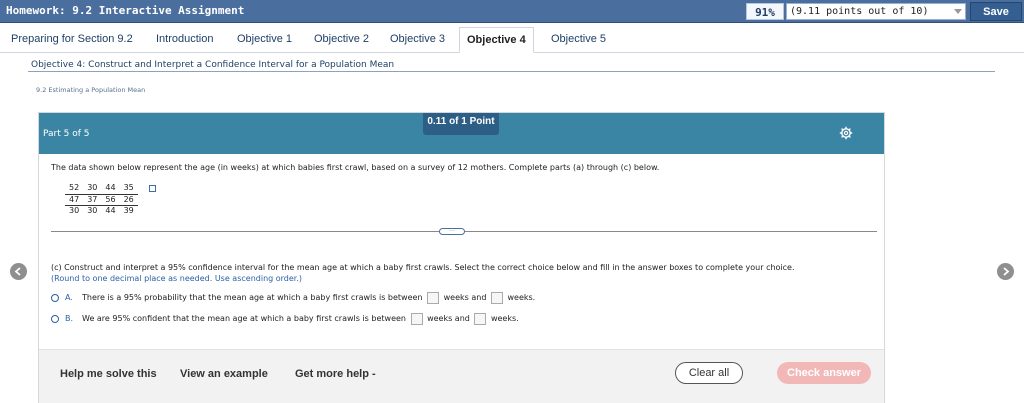 This screenshot has height=403, width=1024. Describe the element at coordinates (74, 200) in the screenshot. I see `table-cell: 47` at that location.